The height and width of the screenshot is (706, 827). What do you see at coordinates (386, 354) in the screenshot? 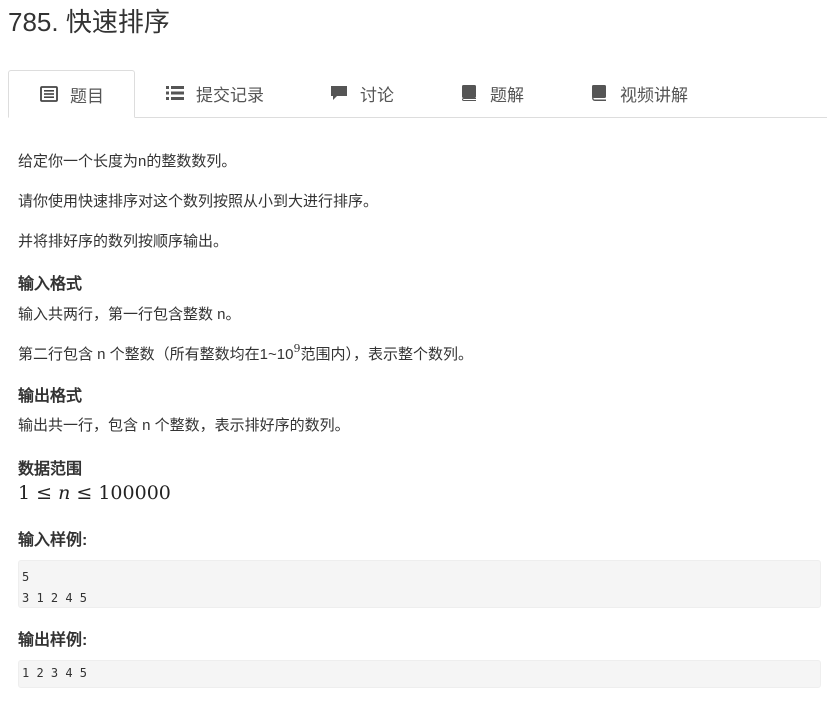
I see `text-segment: 范围内），表示整个数列。` at bounding box center [386, 354].